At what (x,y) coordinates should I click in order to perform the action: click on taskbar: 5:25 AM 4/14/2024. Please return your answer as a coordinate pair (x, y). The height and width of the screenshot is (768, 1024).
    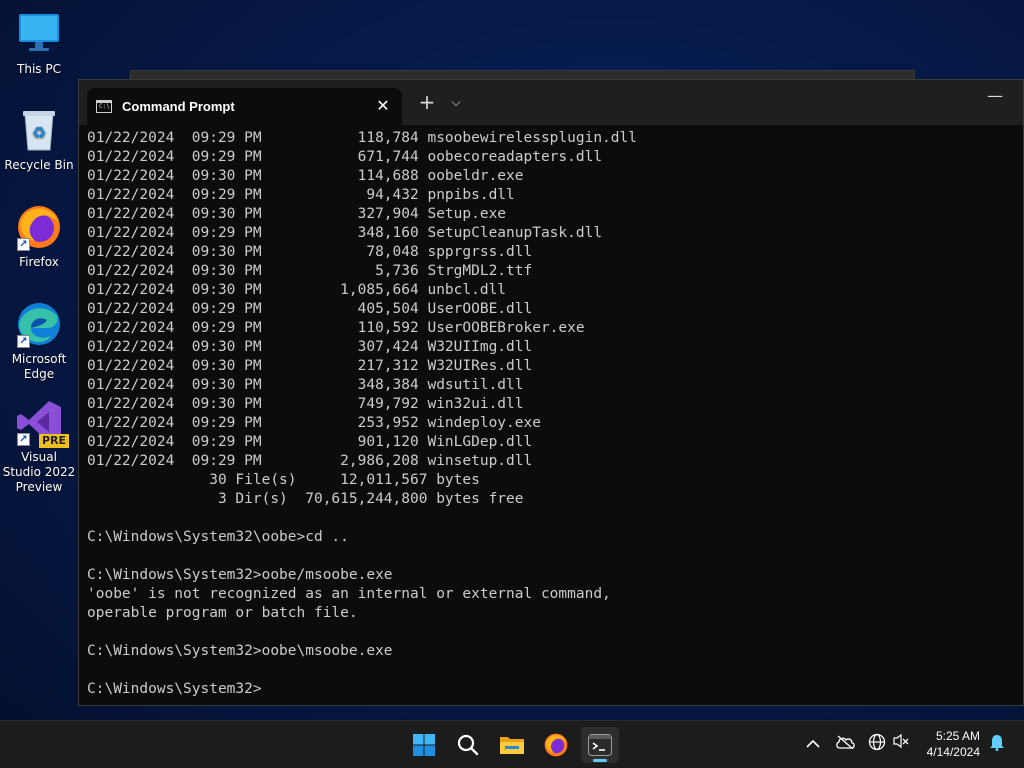
    Looking at the image, I should click on (512, 744).